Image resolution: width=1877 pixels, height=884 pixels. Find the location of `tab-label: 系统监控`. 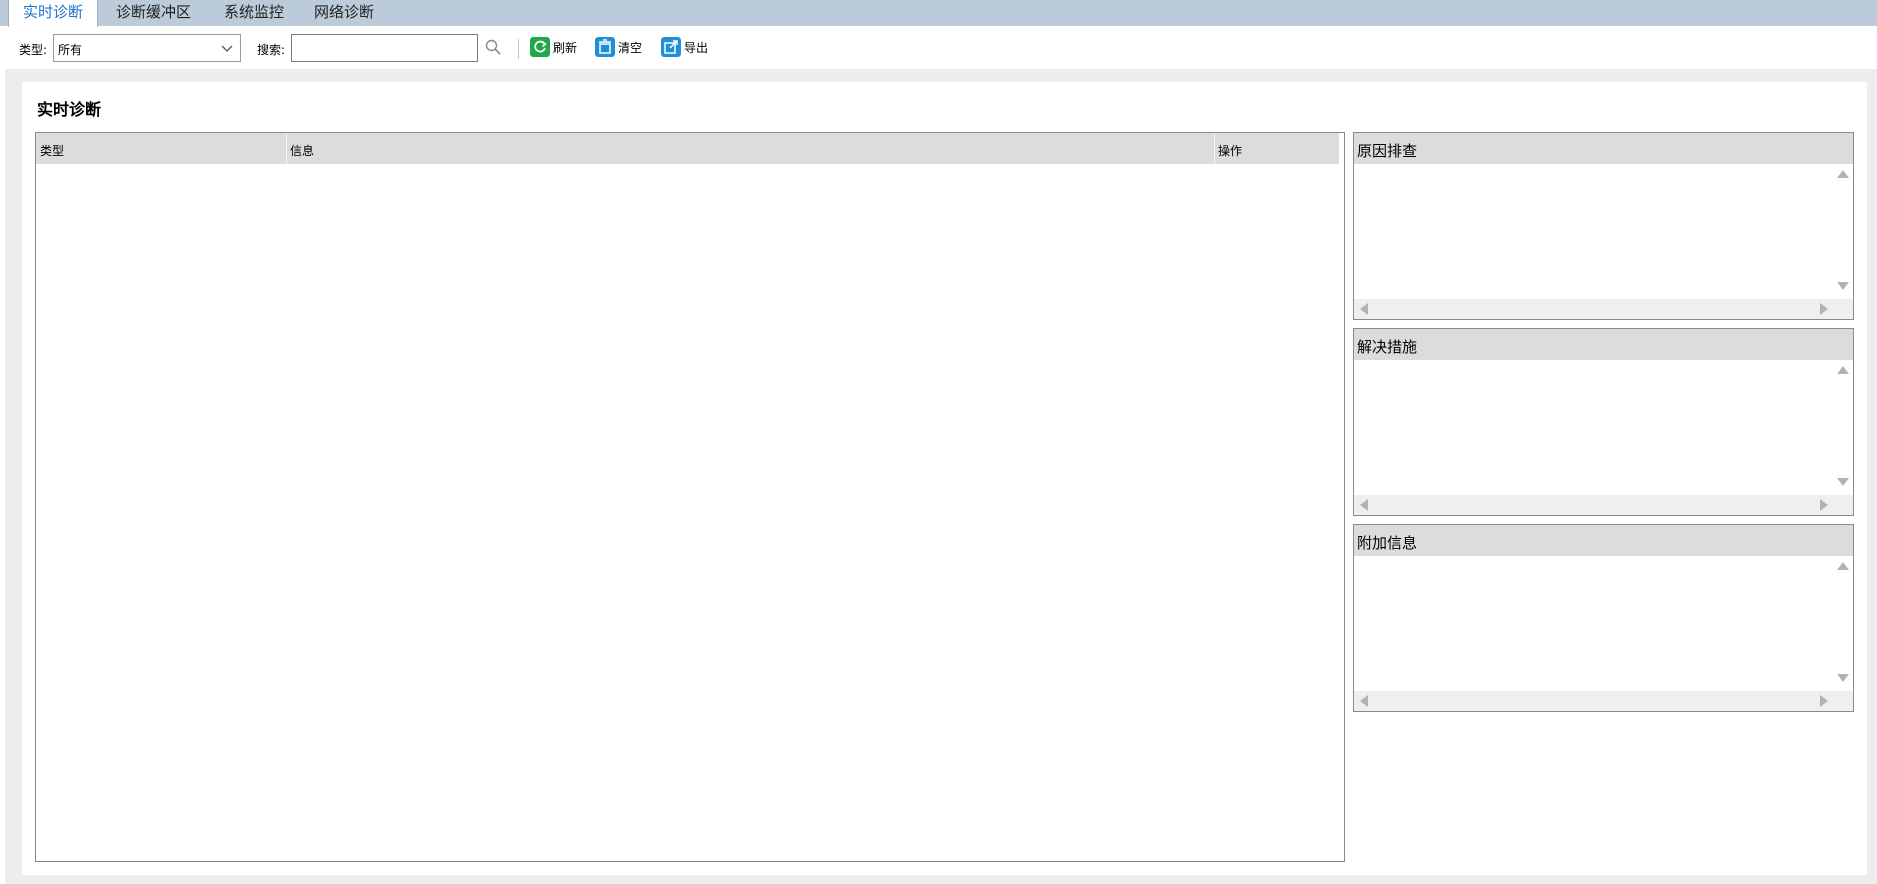

tab-label: 系统监控 is located at coordinates (254, 12).